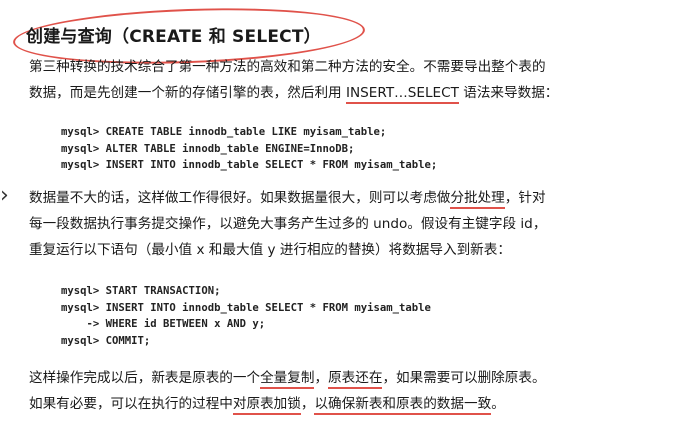 This screenshot has width=684, height=423. Describe the element at coordinates (498, 404) in the screenshot. I see `paragraph-3-line-2-end: 。` at that location.